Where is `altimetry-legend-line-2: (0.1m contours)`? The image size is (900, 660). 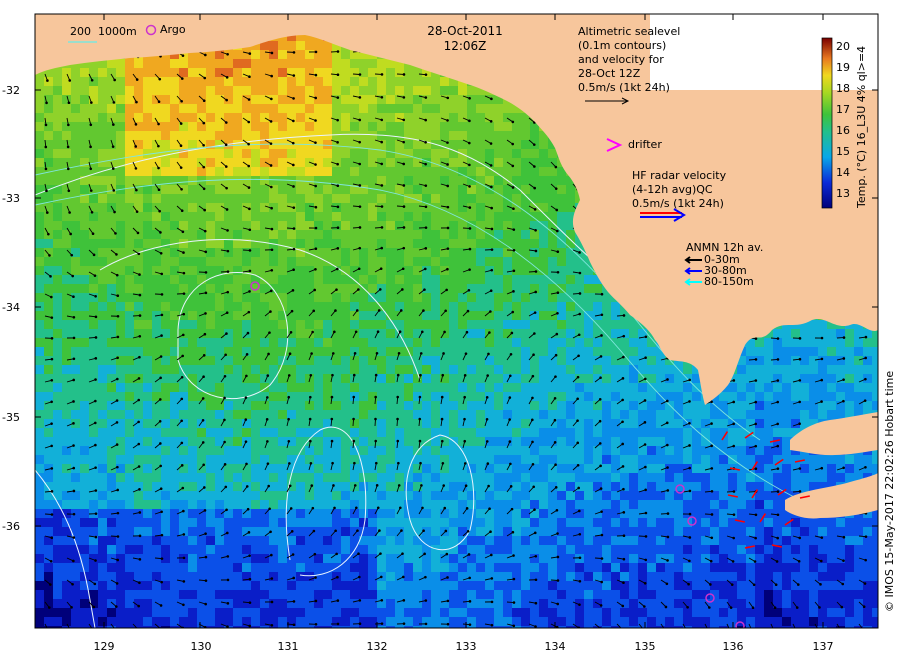
altimetry-legend-line-2: (0.1m contours) is located at coordinates (622, 45).